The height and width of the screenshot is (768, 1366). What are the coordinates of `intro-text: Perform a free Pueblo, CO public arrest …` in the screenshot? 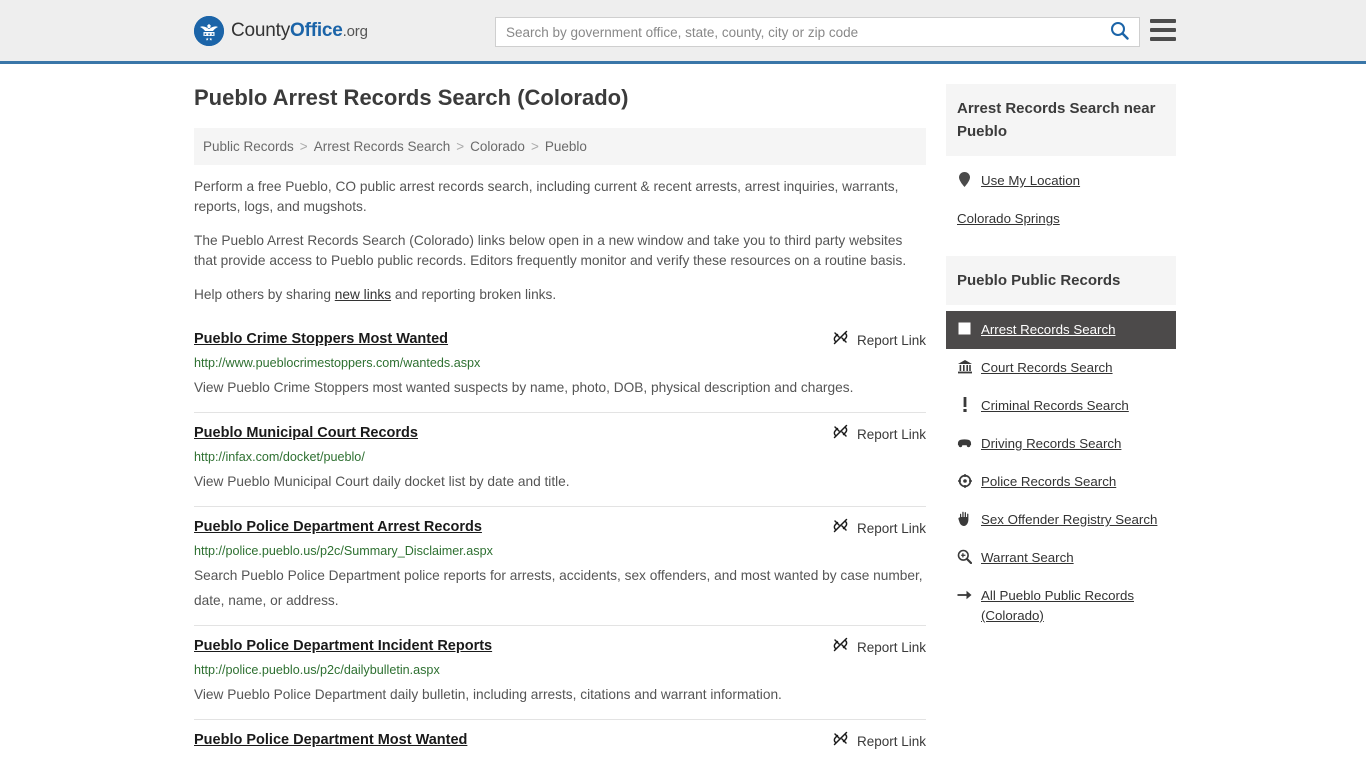 It's located at (560, 241).